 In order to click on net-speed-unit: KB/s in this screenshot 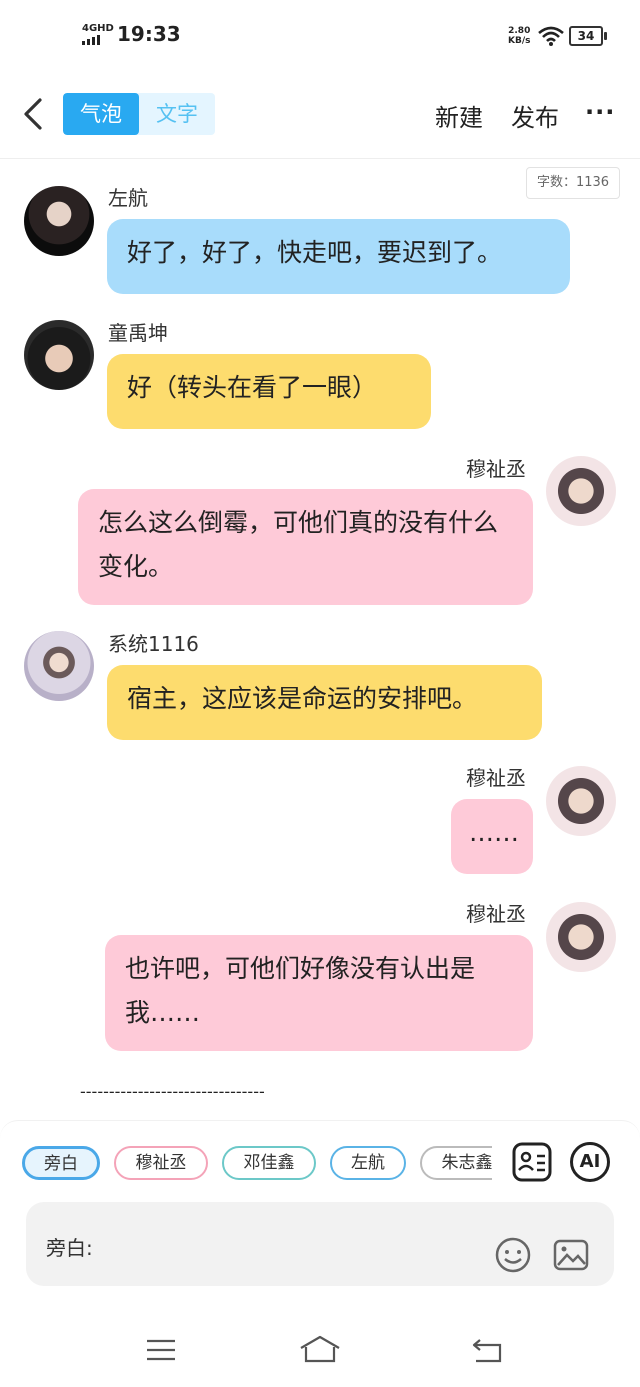, I will do `click(519, 41)`.